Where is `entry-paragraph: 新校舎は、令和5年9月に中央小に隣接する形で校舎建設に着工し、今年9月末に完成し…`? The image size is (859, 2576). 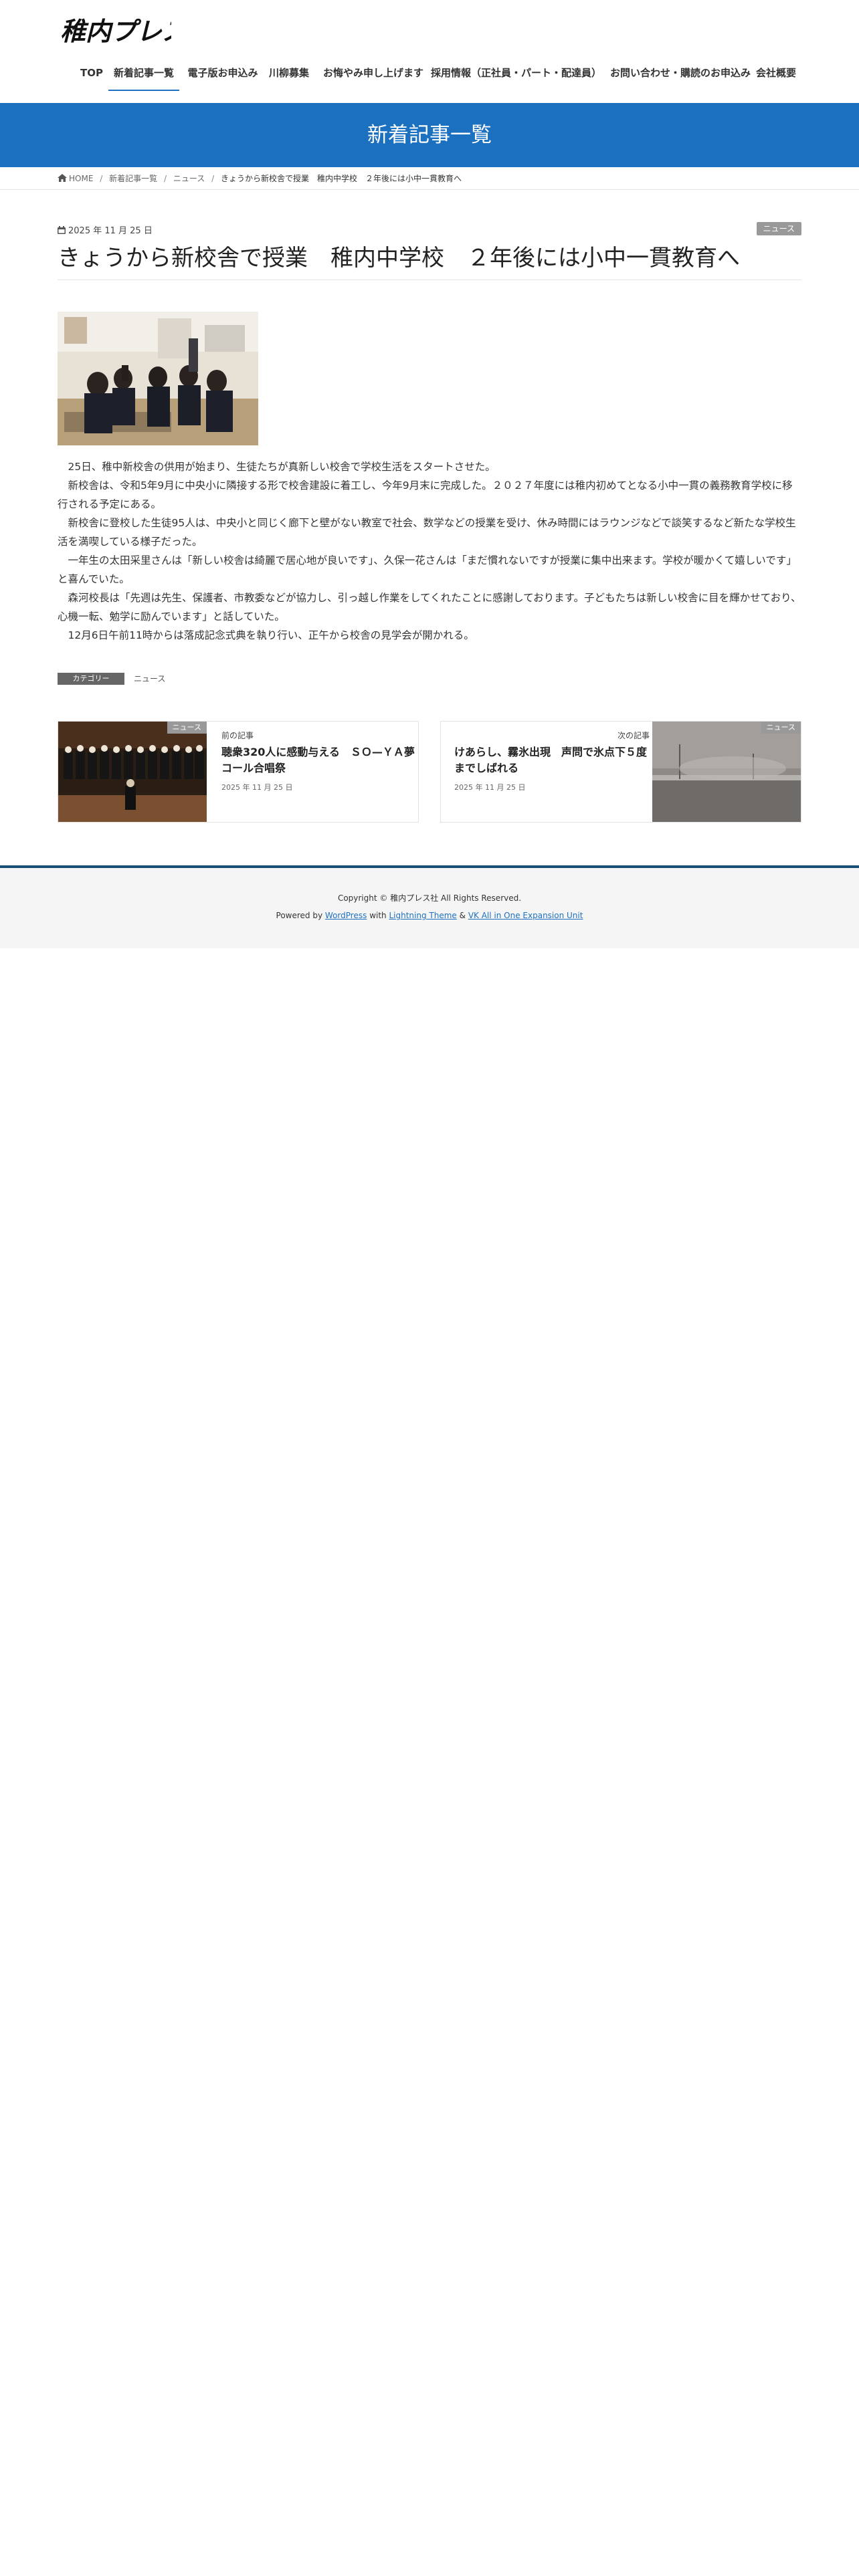
entry-paragraph: 新校舎は、令和5年9月に中央小に隣接する形で校舎建設に着工し、今年9月末に完成し… is located at coordinates (426, 494).